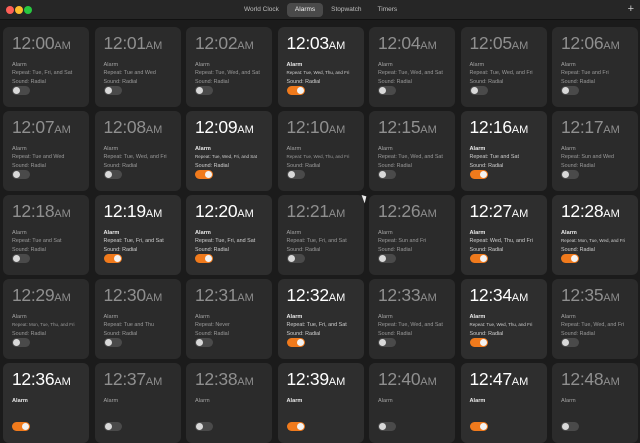 This screenshot has width=640, height=443. What do you see at coordinates (229, 403) in the screenshot?
I see `alarm-card: 12:38AM Alarm` at bounding box center [229, 403].